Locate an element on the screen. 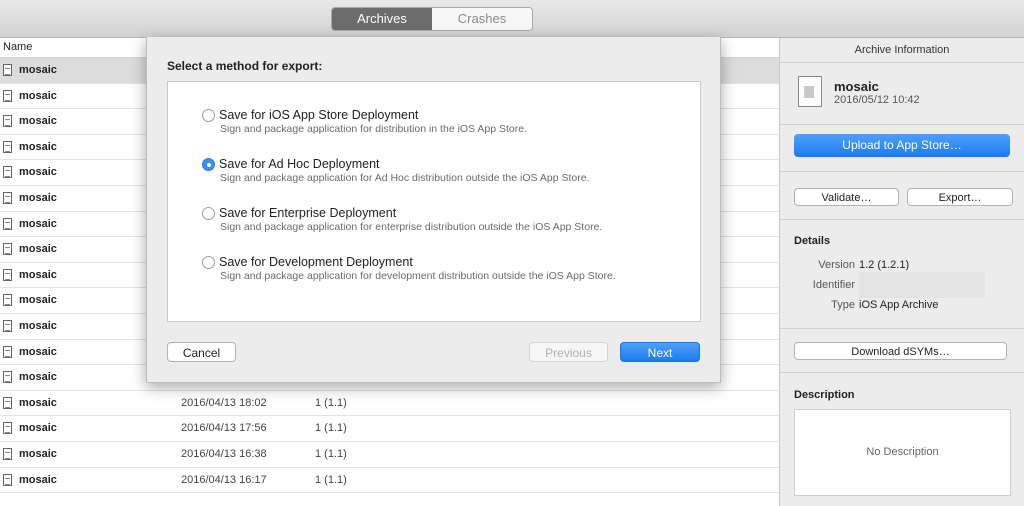 The width and height of the screenshot is (1024, 506). option-title: Save for Development Deployment is located at coordinates (316, 262).